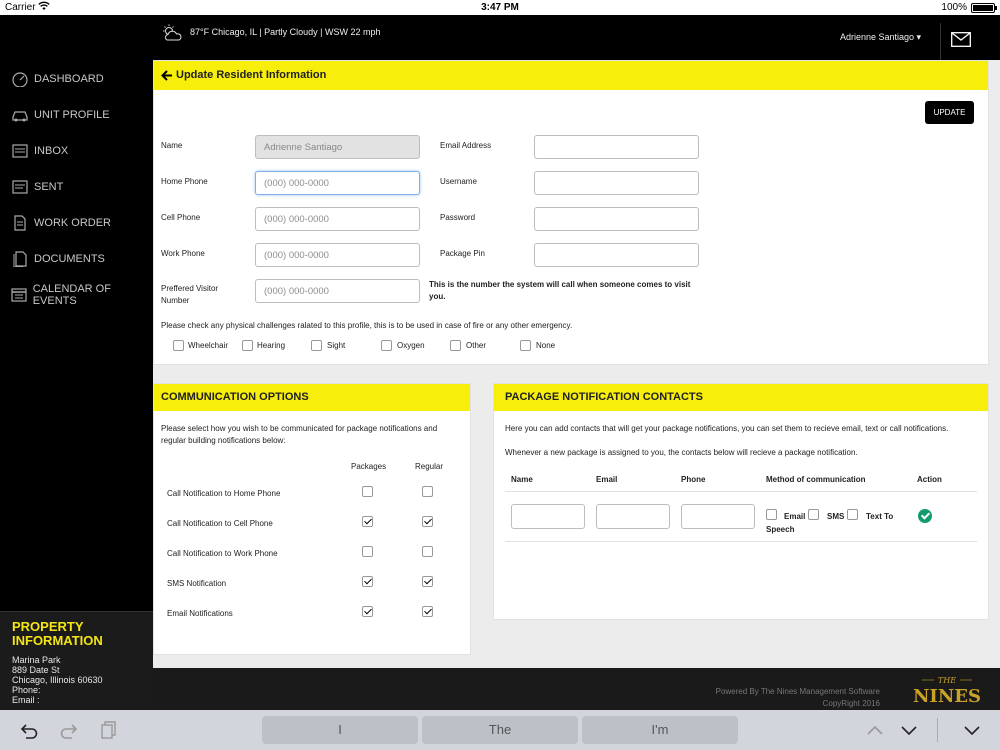 The width and height of the screenshot is (1000, 750). What do you see at coordinates (816, 479) in the screenshot?
I see `col-method-header: Method of communication` at bounding box center [816, 479].